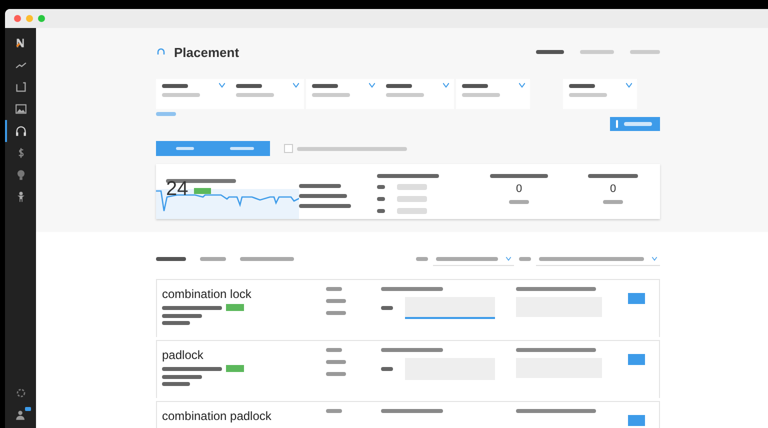  What do you see at coordinates (207, 52) in the screenshot?
I see `page-title: Placement` at bounding box center [207, 52].